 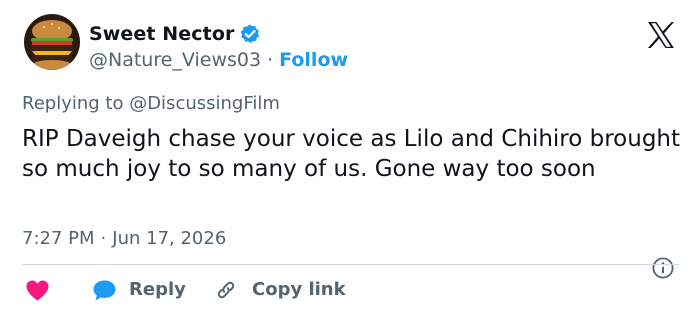 I want to click on tweet-timestamp: 7:27 PM · Jun 17, 2026, so click(x=124, y=238).